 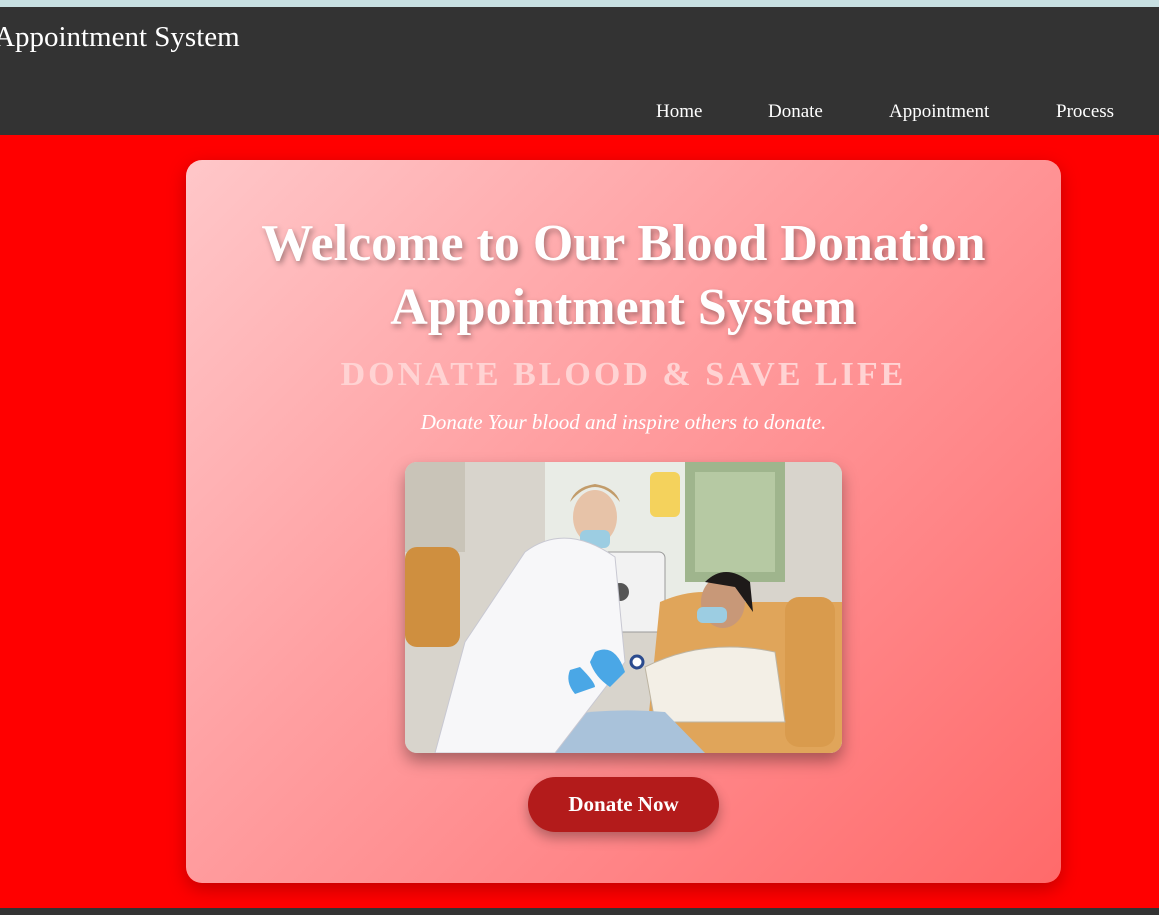 I want to click on blood-donation-photo, so click(x=623, y=607).